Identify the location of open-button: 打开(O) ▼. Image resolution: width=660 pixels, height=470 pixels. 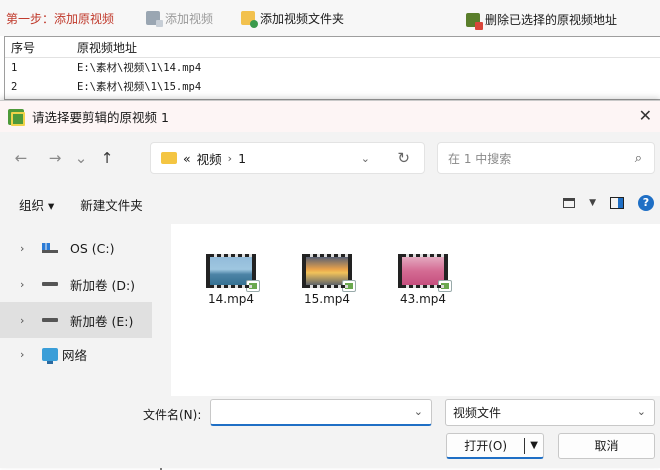
(495, 446).